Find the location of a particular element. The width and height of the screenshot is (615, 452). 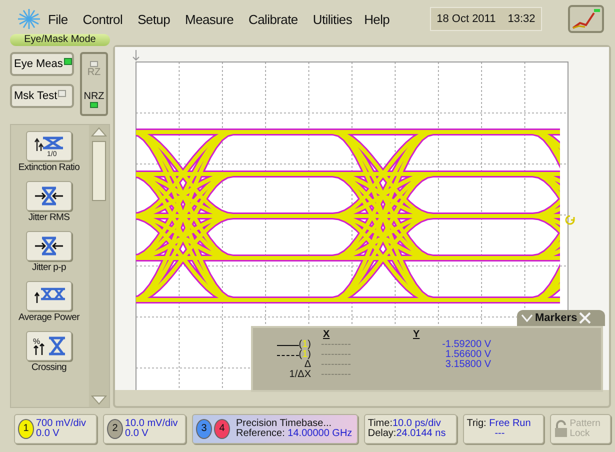

markers-title: Markers is located at coordinates (556, 318).